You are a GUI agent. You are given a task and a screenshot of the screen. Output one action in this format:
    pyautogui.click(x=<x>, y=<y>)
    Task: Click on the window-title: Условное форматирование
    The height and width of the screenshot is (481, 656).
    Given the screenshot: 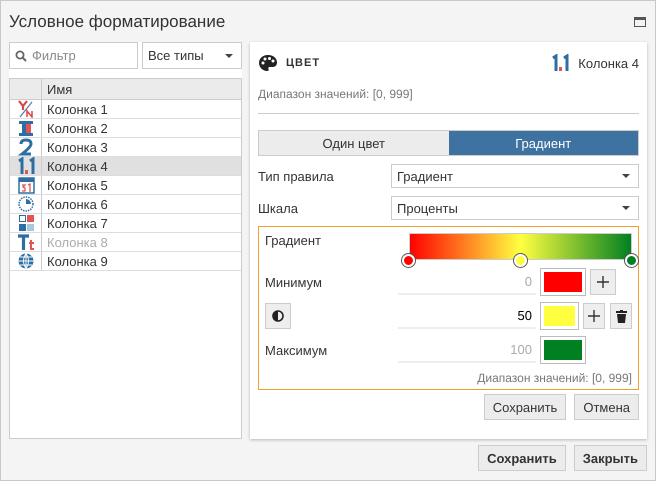 What is the action you would take?
    pyautogui.click(x=117, y=22)
    